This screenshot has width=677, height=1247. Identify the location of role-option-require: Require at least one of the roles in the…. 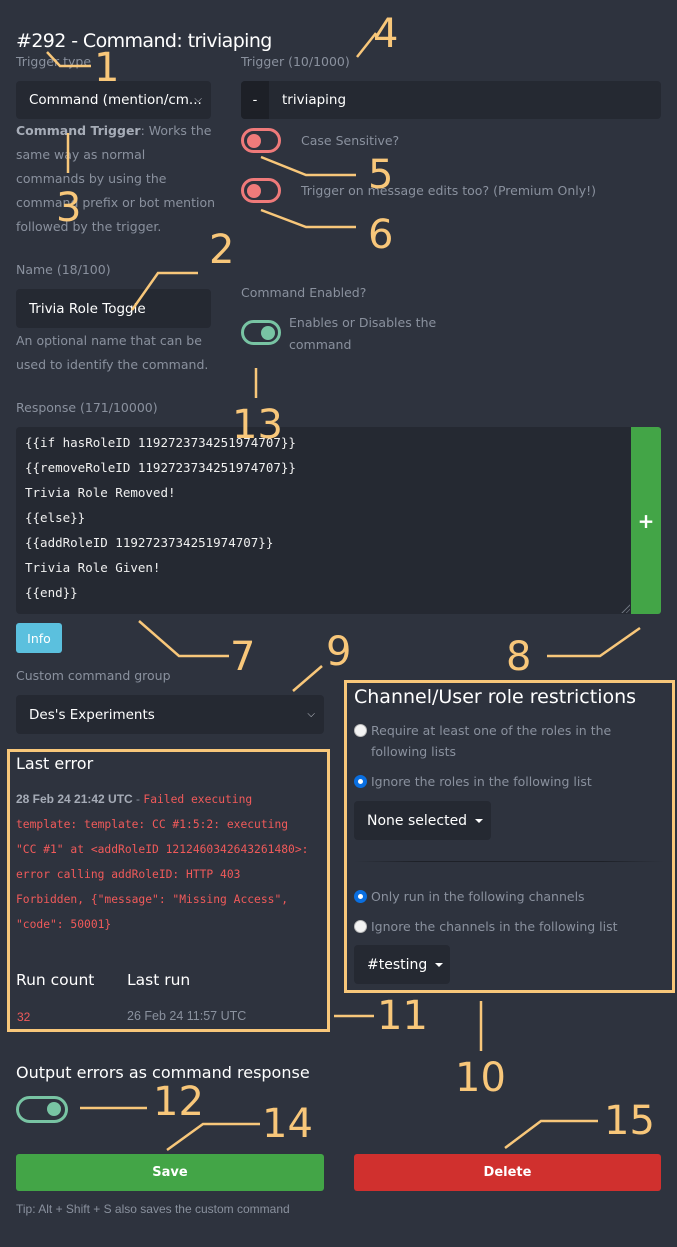
(510, 741).